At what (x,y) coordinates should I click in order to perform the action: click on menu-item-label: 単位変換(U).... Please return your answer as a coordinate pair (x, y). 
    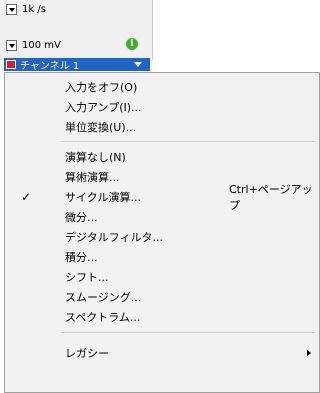
    Looking at the image, I should click on (101, 127).